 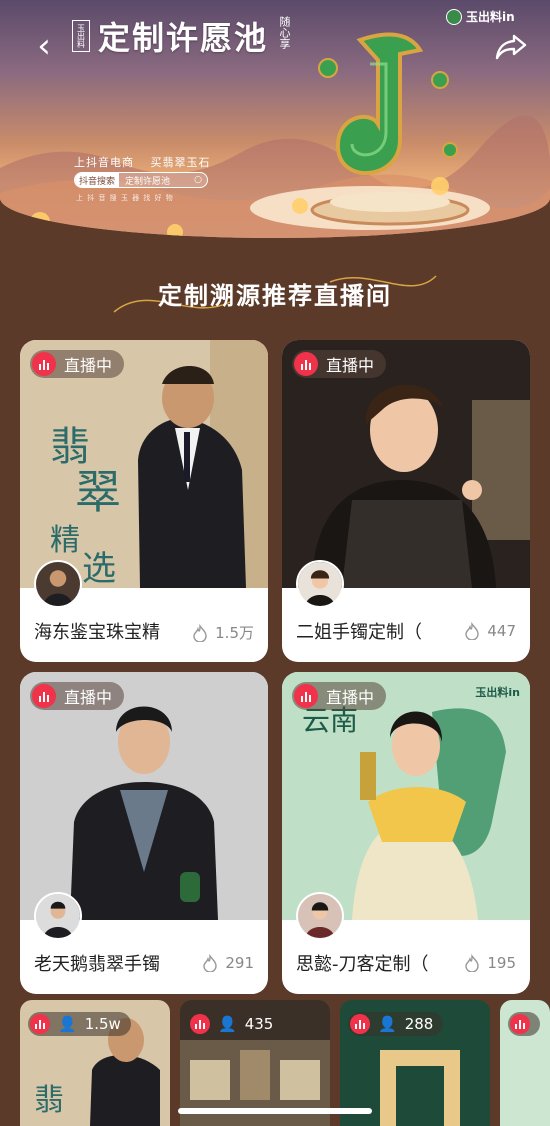 I want to click on search-icon: ○, so click(x=198, y=180).